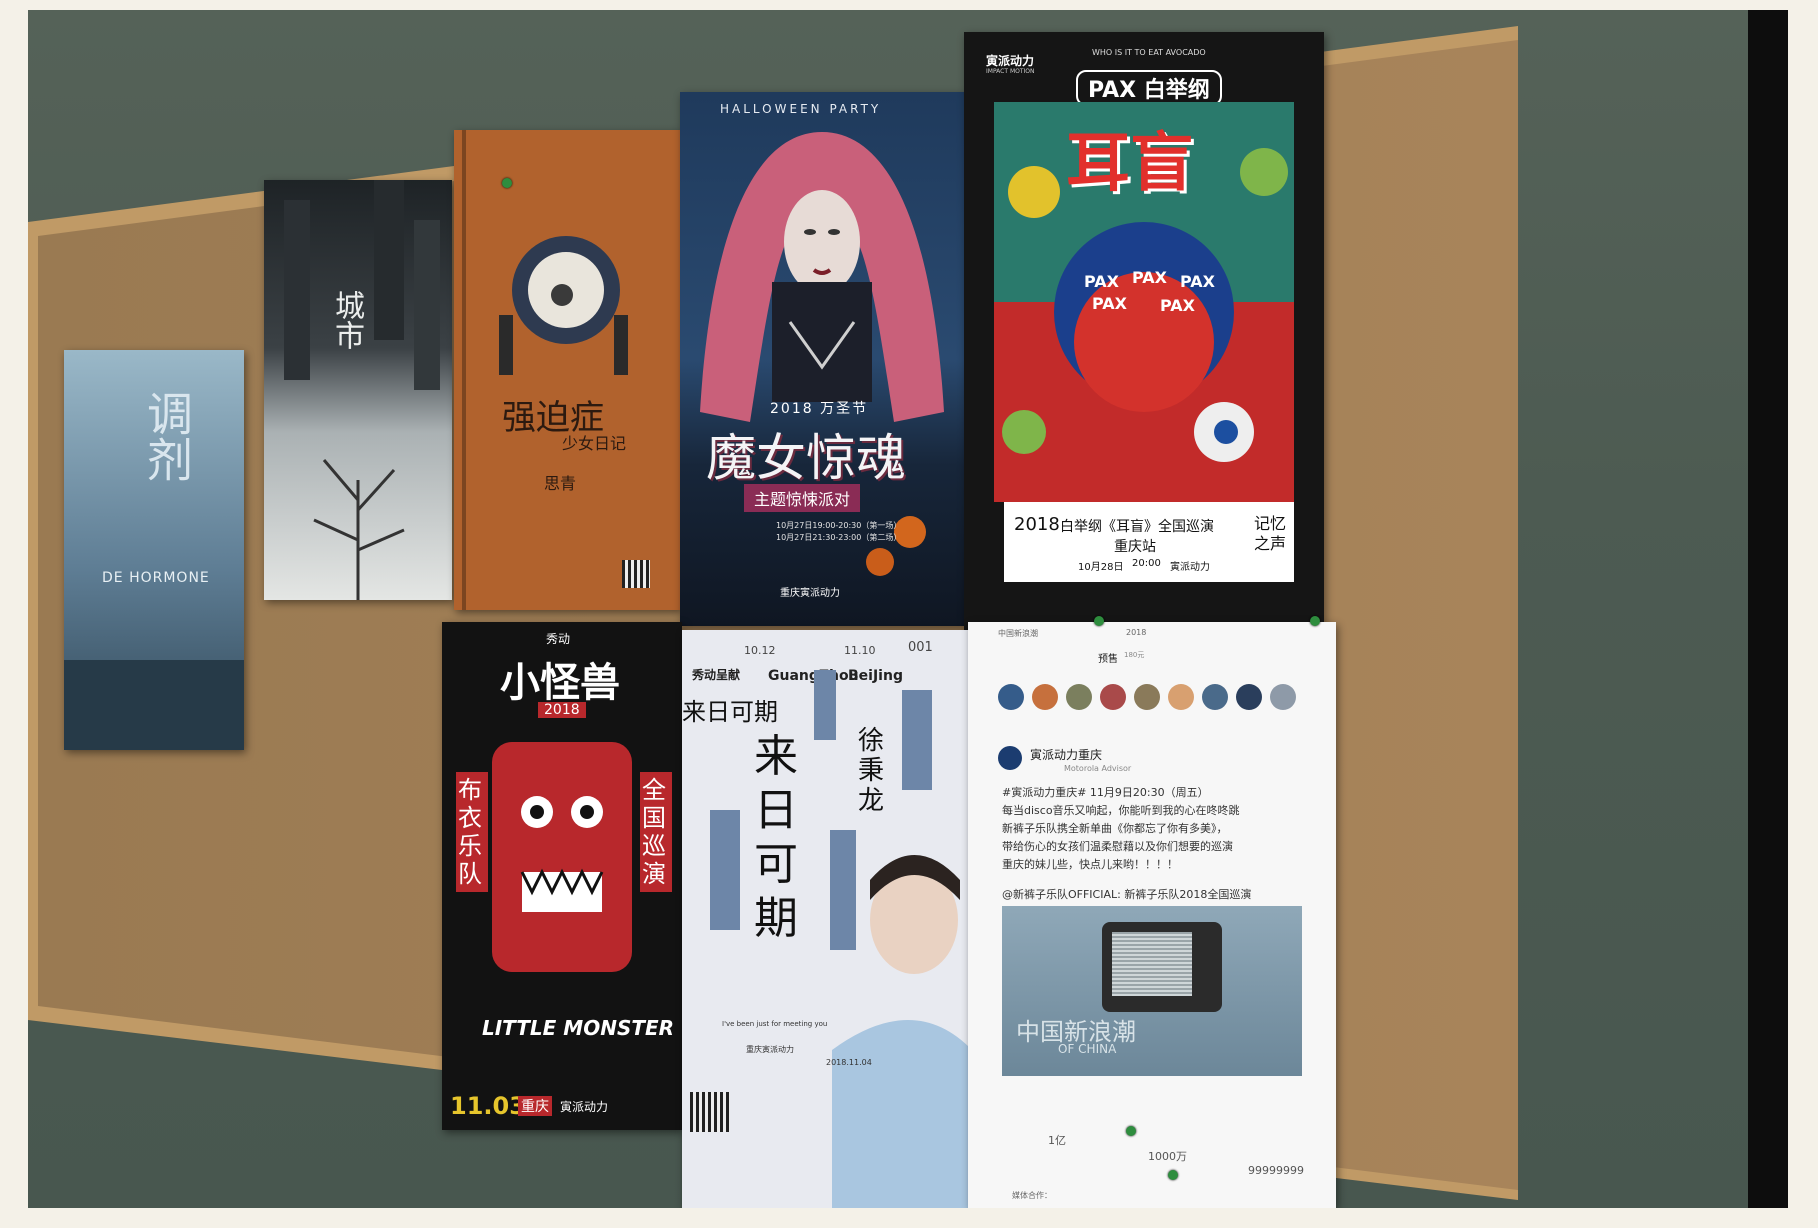  What do you see at coordinates (1098, 768) in the screenshot?
I see `poster-weibo-account-sub: Motorola Advisor` at bounding box center [1098, 768].